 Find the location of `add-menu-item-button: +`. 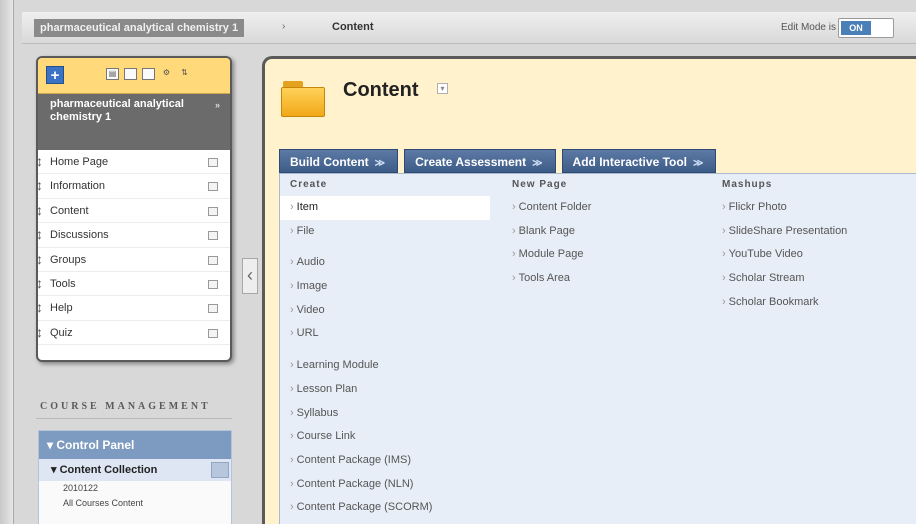

add-menu-item-button: + is located at coordinates (55, 75).